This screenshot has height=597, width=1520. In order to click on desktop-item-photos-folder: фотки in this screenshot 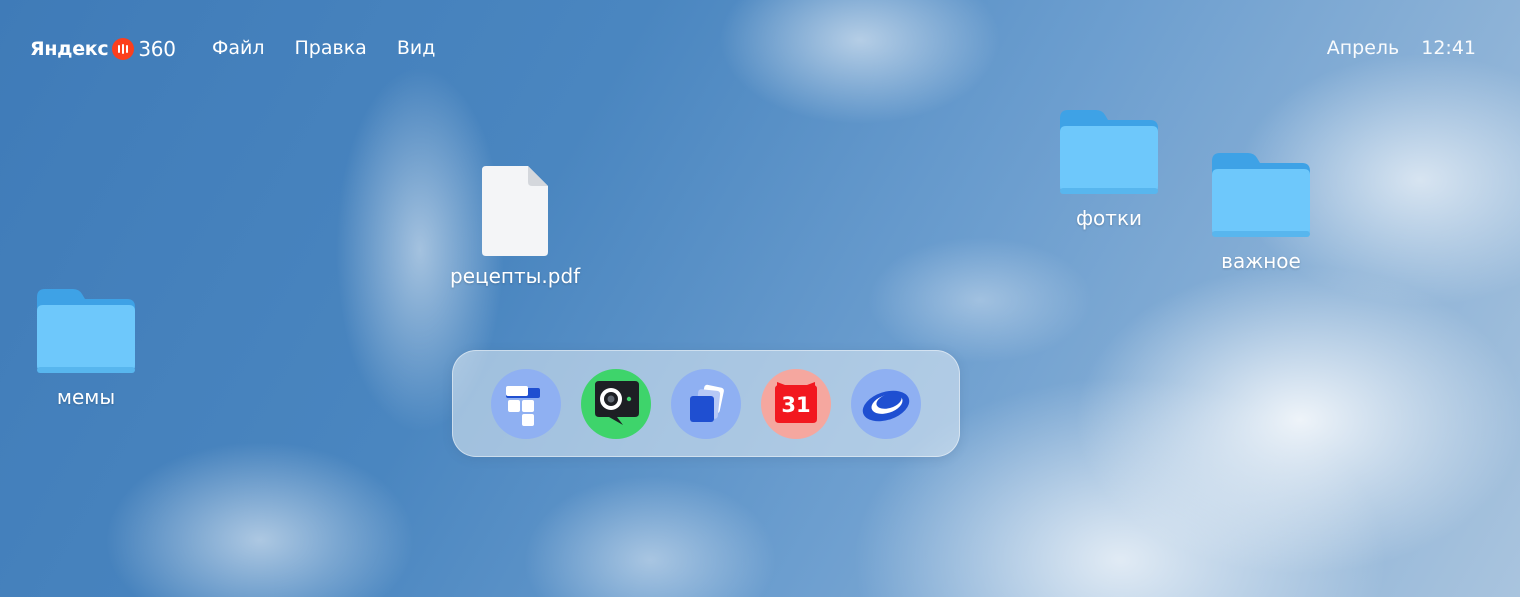, I will do `click(1109, 170)`.